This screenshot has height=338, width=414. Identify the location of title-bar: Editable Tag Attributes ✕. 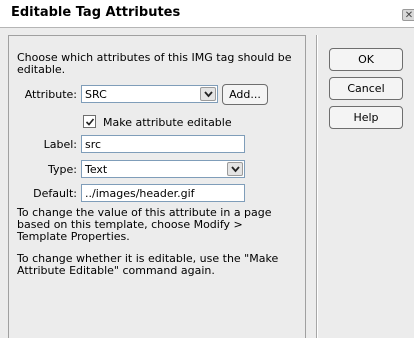
(207, 13).